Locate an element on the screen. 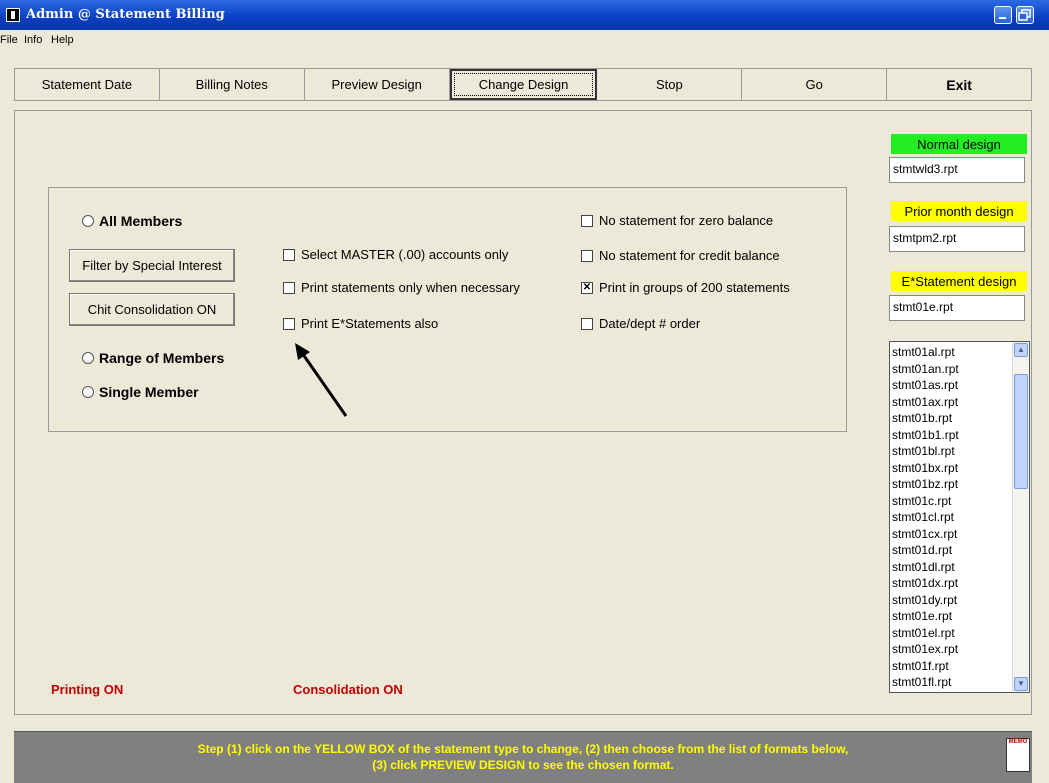  chit-consolidation-button: Chit Consolidation ON is located at coordinates (152, 309).